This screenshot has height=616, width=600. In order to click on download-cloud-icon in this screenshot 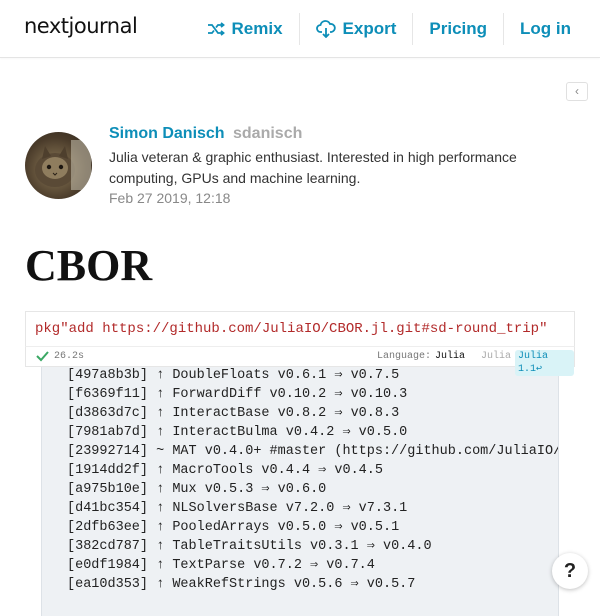, I will do `click(325, 28)`.